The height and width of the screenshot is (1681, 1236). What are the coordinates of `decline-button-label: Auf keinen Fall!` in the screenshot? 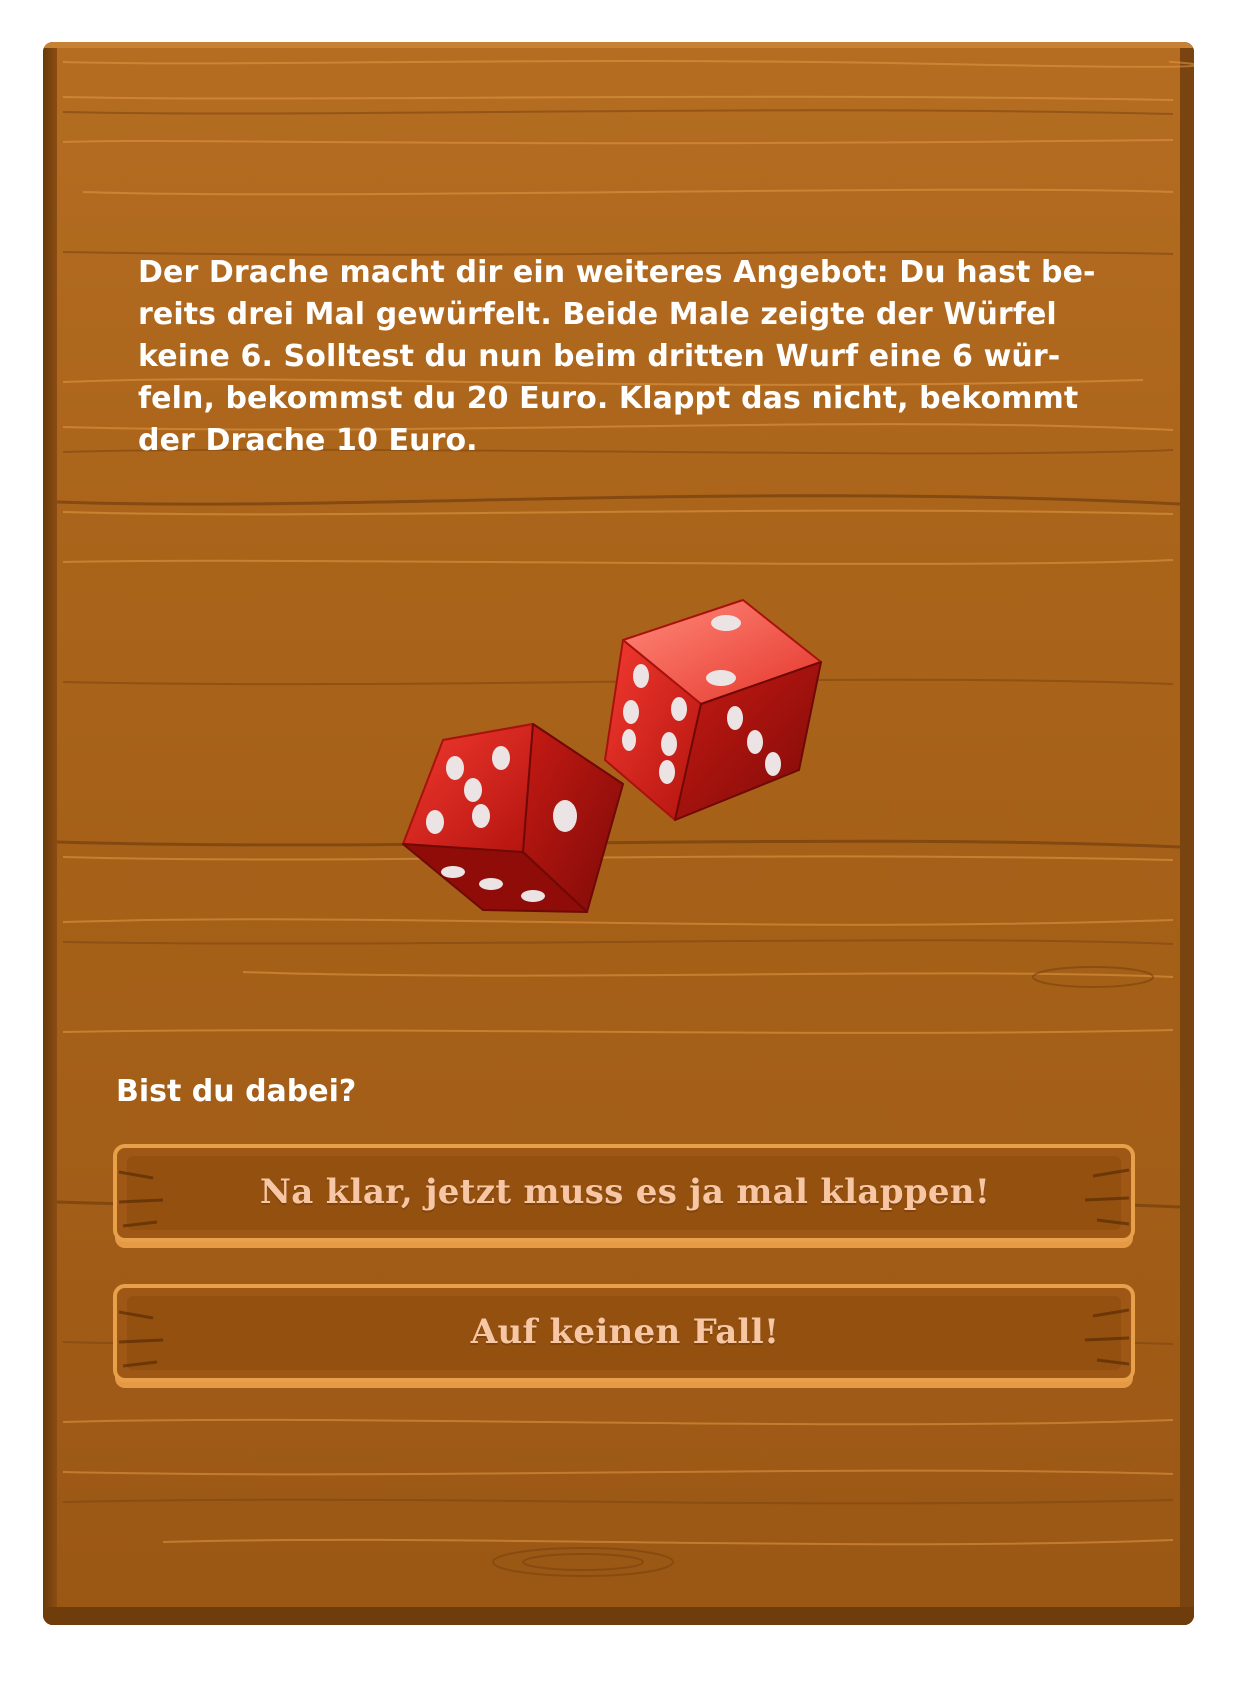 It's located at (625, 1332).